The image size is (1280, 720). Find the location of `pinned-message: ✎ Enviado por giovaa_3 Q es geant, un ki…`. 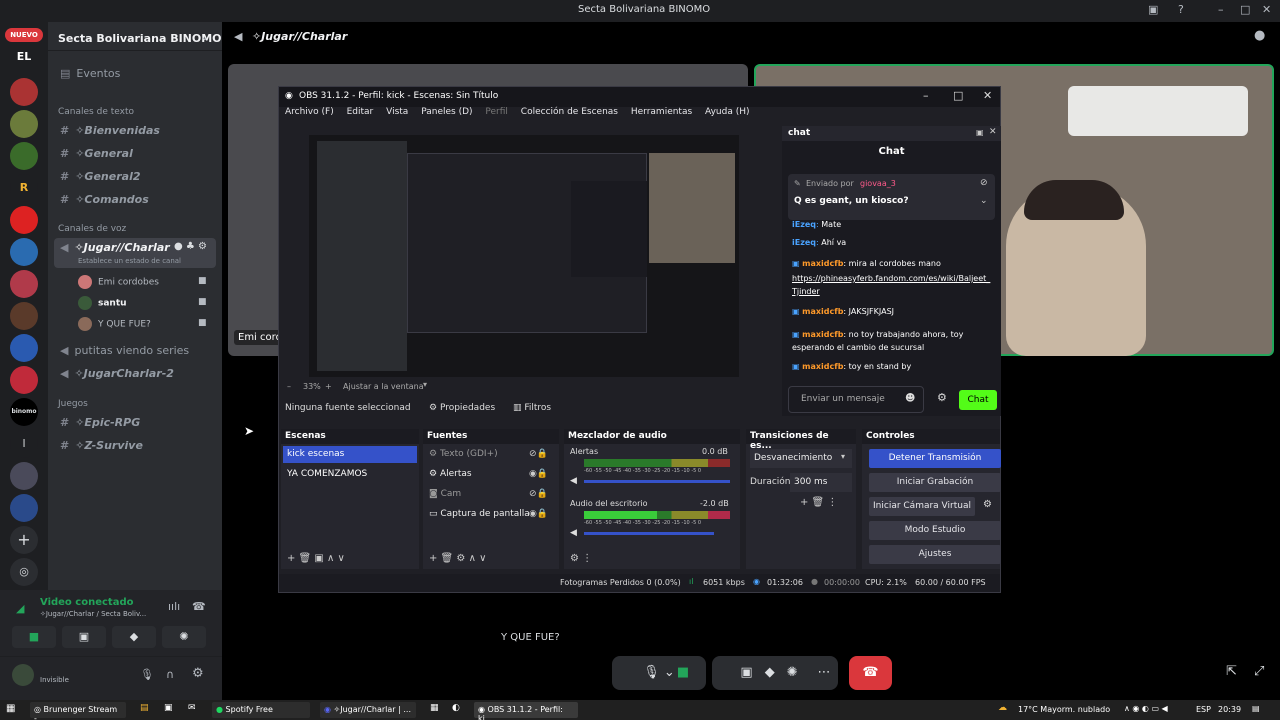

pinned-message: ✎ Enviado por giovaa_3 Q es geant, un ki… is located at coordinates (891, 197).